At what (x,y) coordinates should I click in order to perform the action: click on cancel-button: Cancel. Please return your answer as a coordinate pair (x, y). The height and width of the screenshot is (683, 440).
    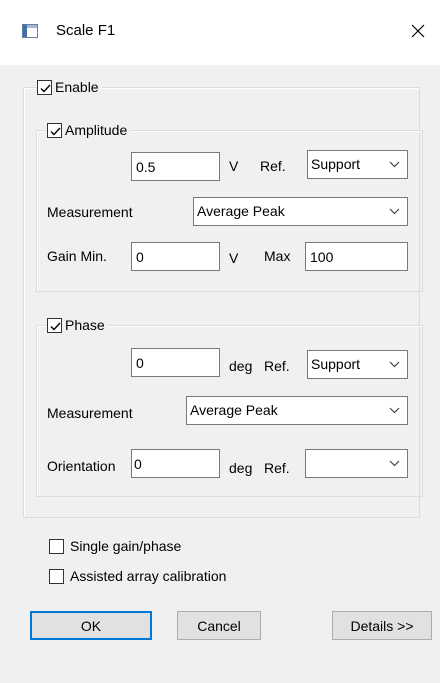
    Looking at the image, I should click on (219, 625).